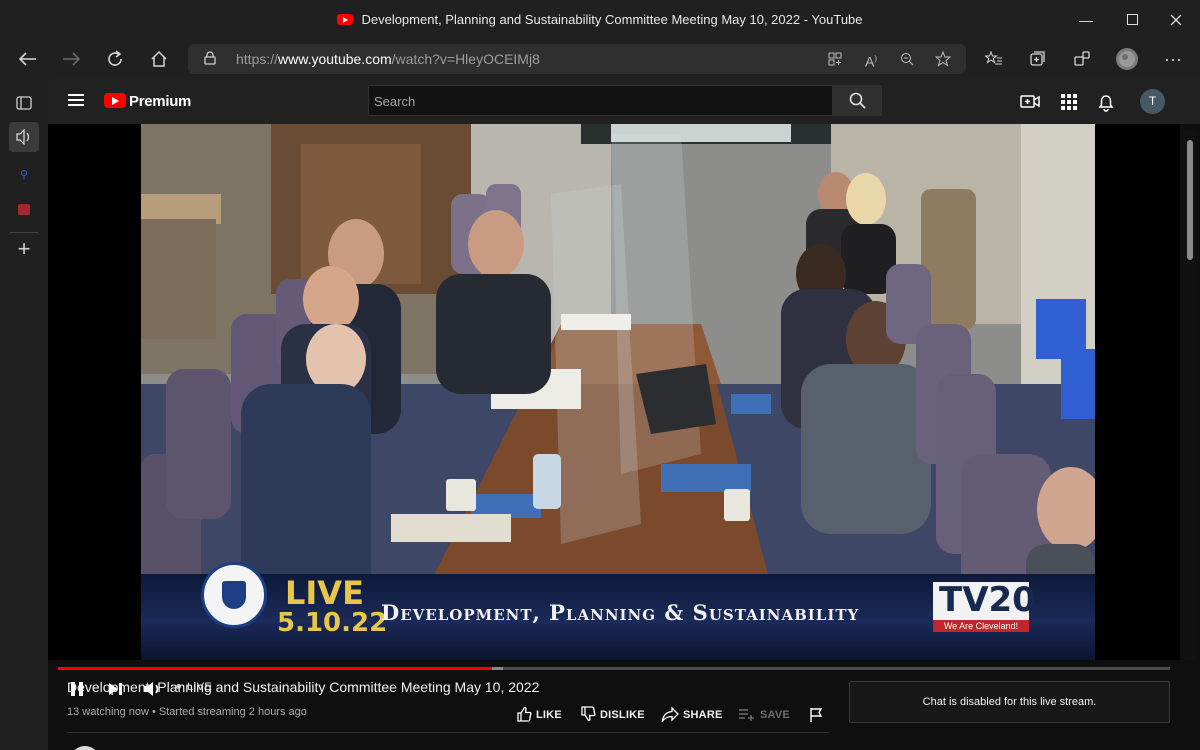 This screenshot has height=750, width=1200. I want to click on tv20-logo: TV20 We Are Cleveland!, so click(984, 606).